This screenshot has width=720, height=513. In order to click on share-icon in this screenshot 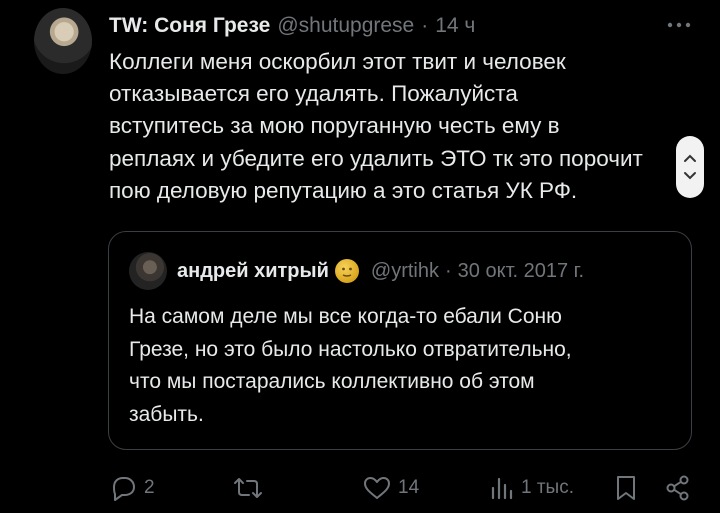, I will do `click(677, 488)`.